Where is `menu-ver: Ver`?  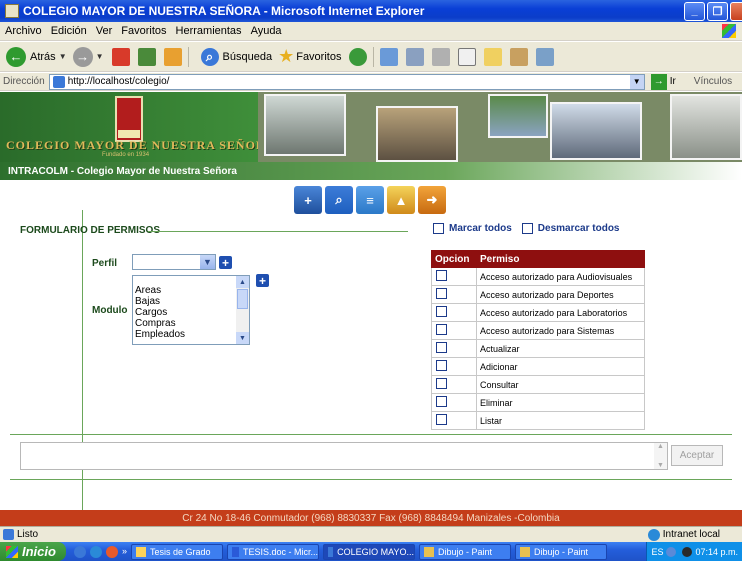
menu-ver: Ver is located at coordinates (104, 31).